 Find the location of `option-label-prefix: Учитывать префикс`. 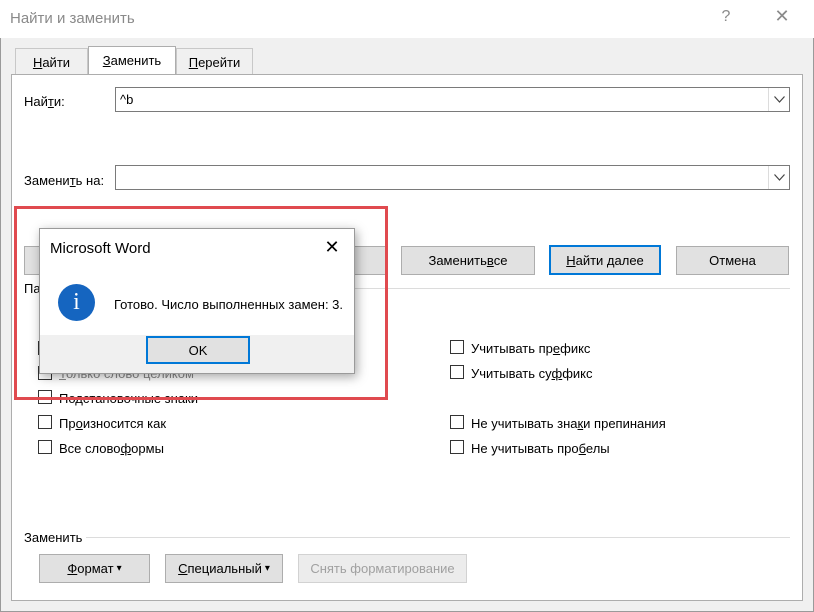

option-label-prefix: Учитывать префикс is located at coordinates (530, 348).